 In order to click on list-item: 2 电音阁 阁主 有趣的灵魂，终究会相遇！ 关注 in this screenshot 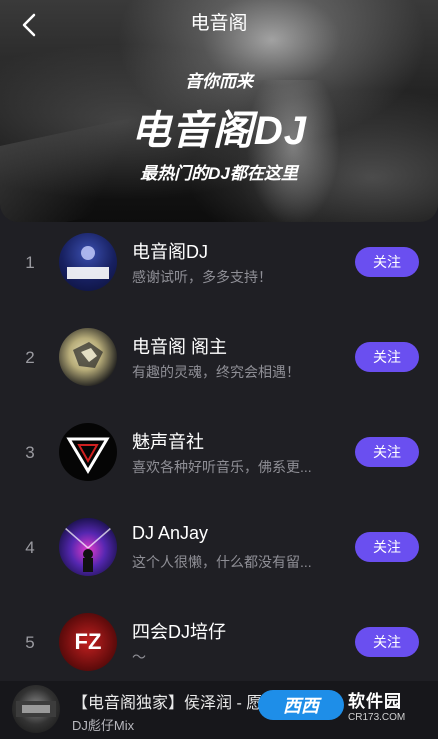, I will do `click(219, 367)`.